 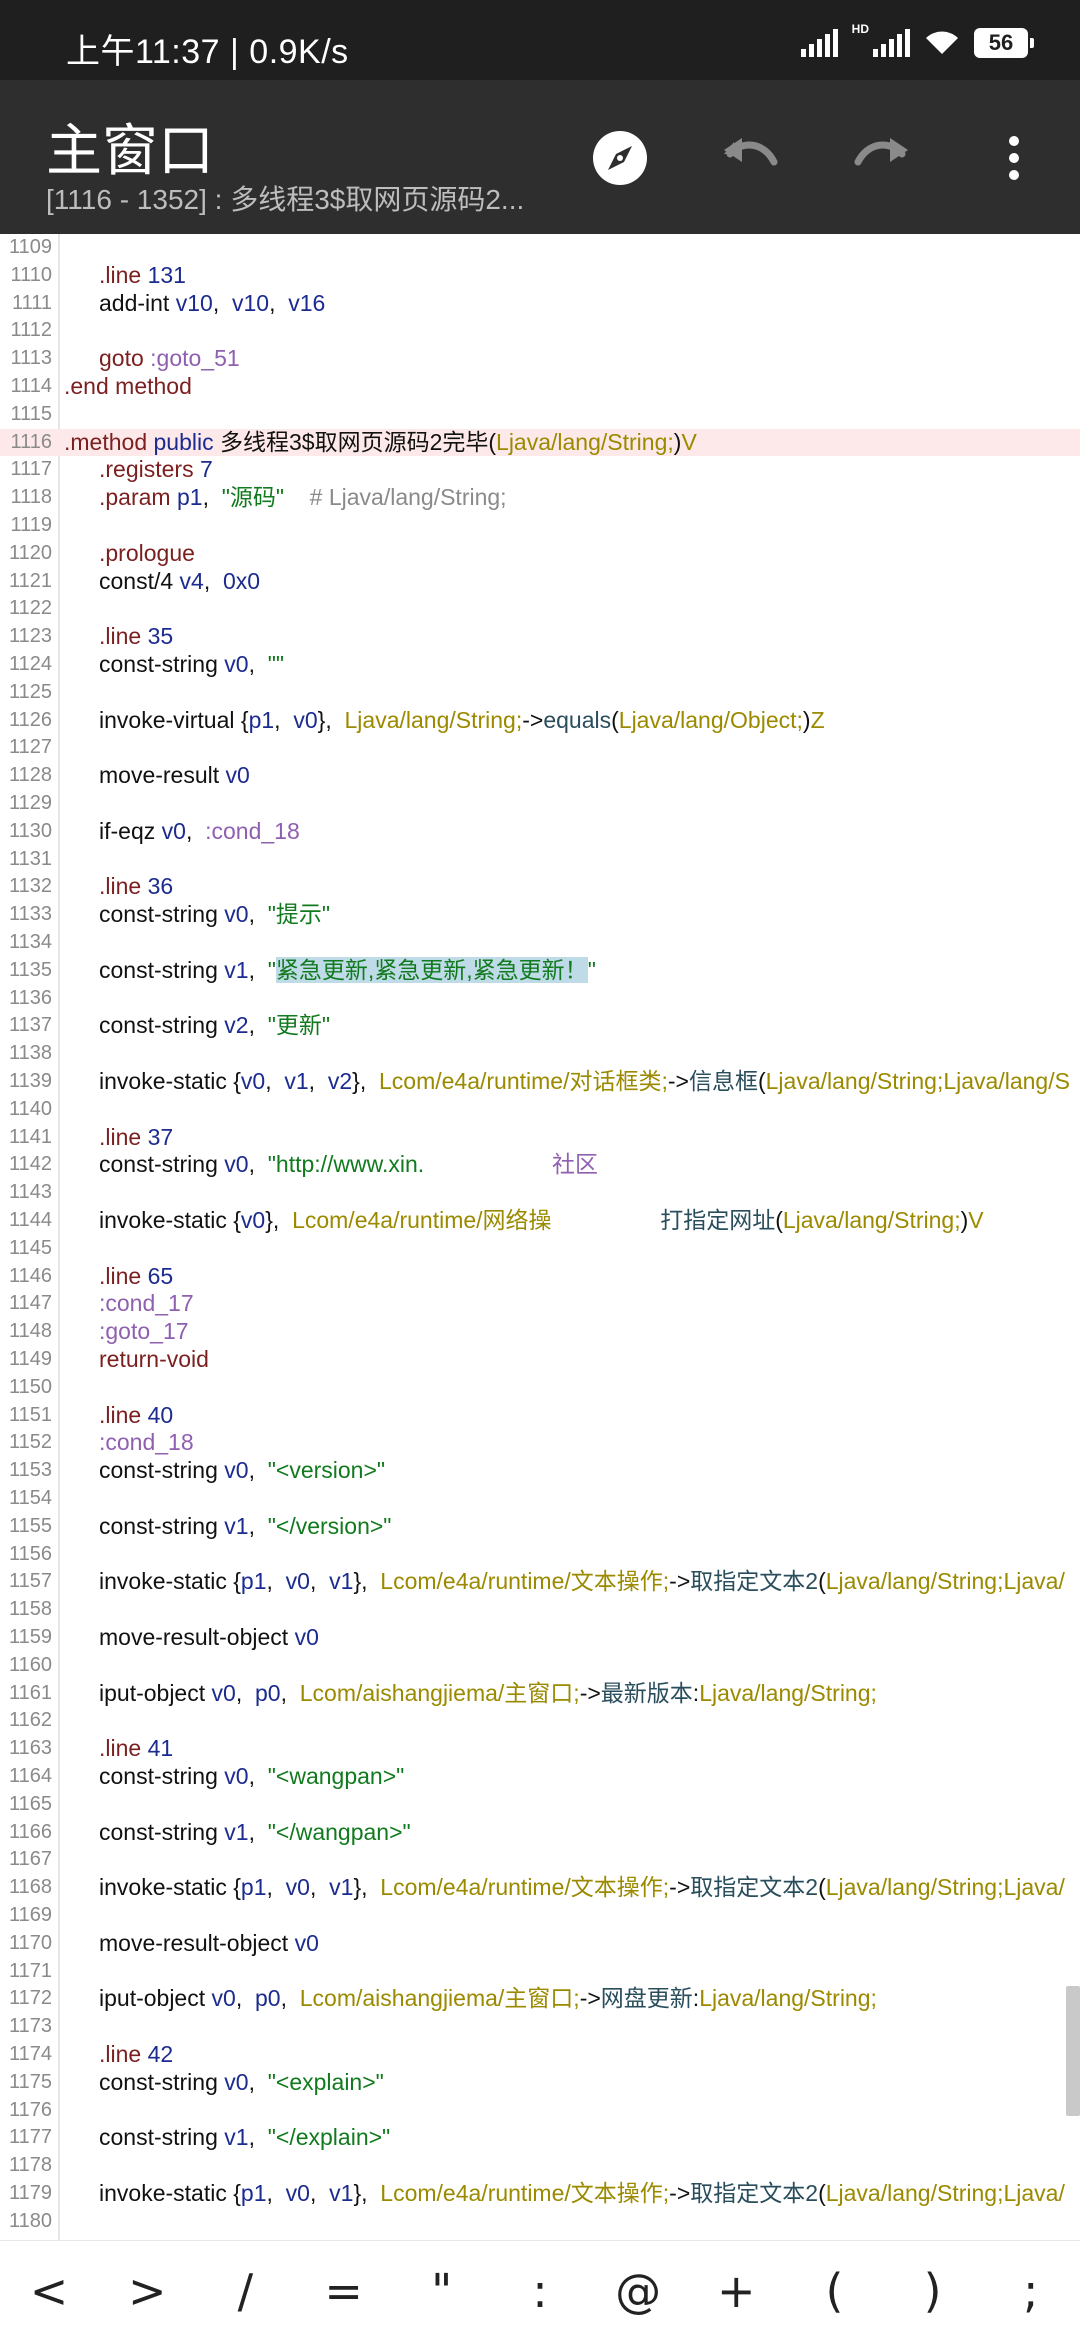 I want to click on line-number: 1161, so click(x=30, y=1692).